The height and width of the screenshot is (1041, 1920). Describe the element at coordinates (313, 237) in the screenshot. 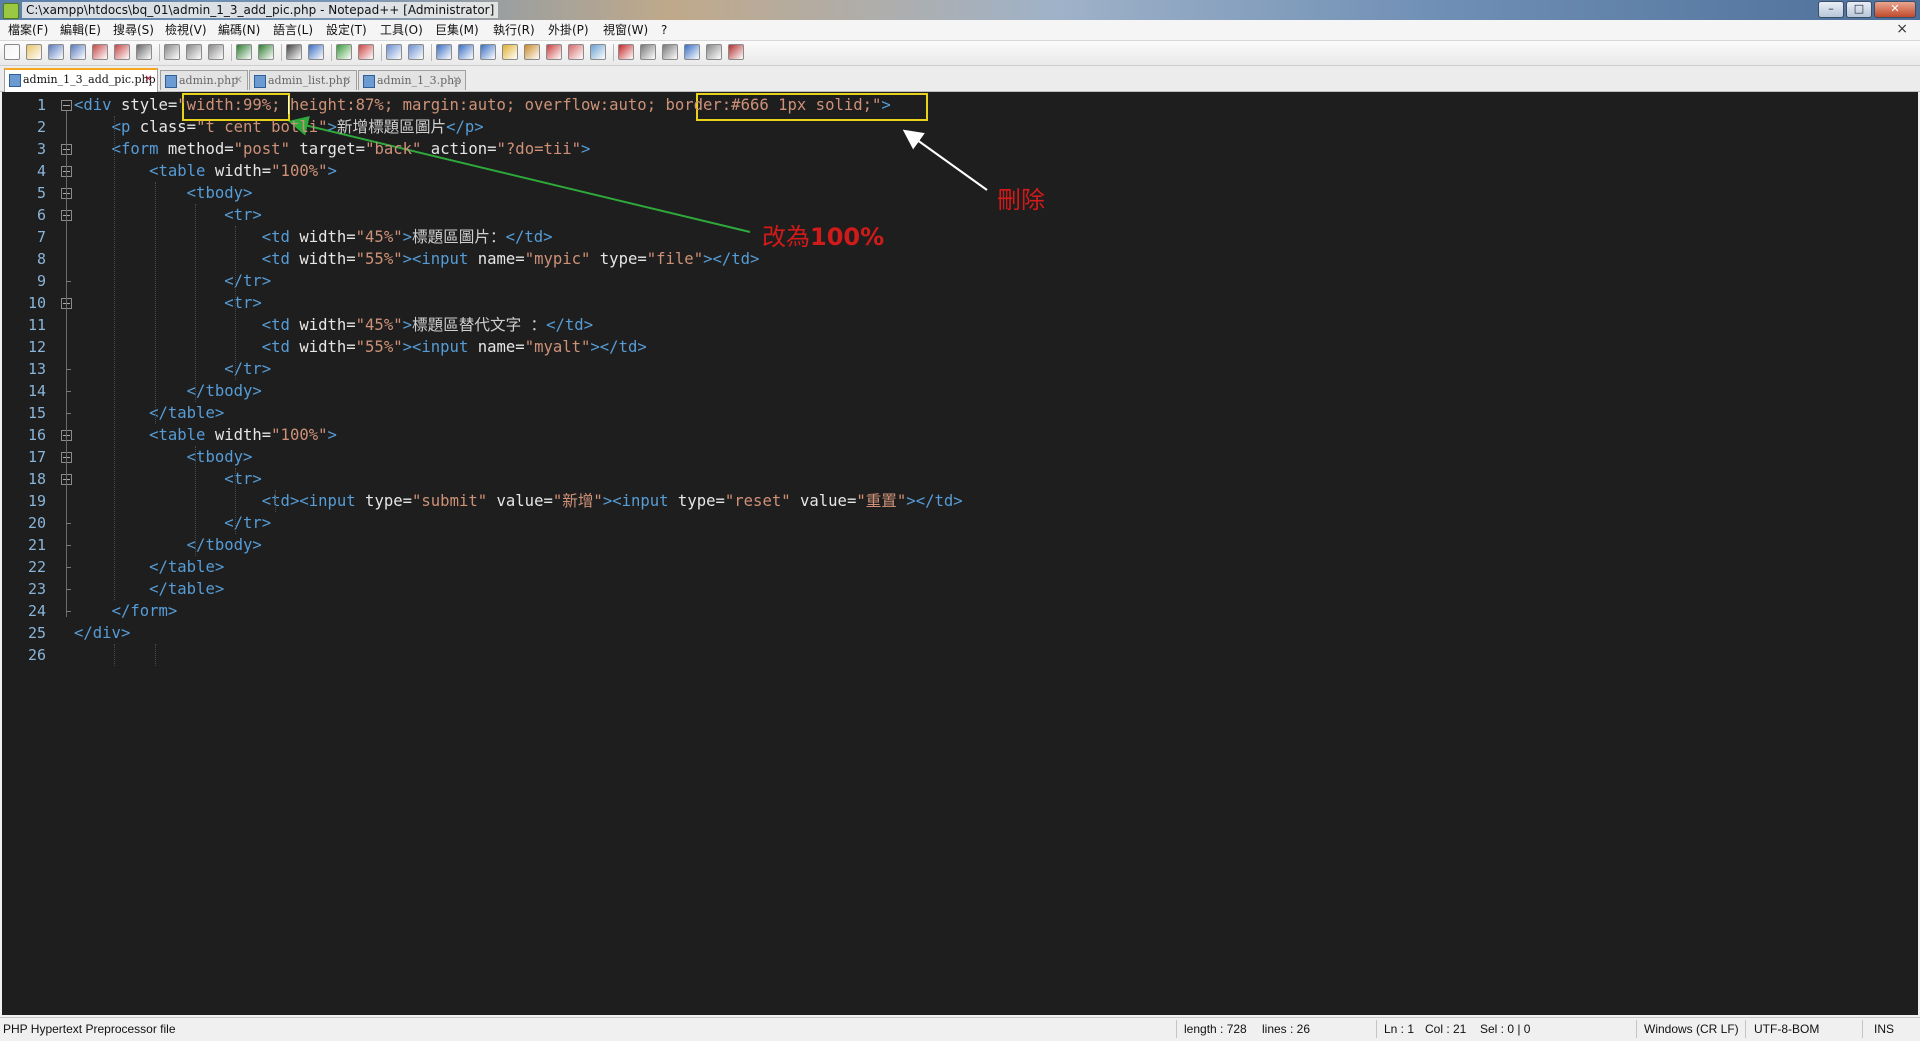

I see `code-line: <td width="45%">標題區圖片：</td>` at that location.